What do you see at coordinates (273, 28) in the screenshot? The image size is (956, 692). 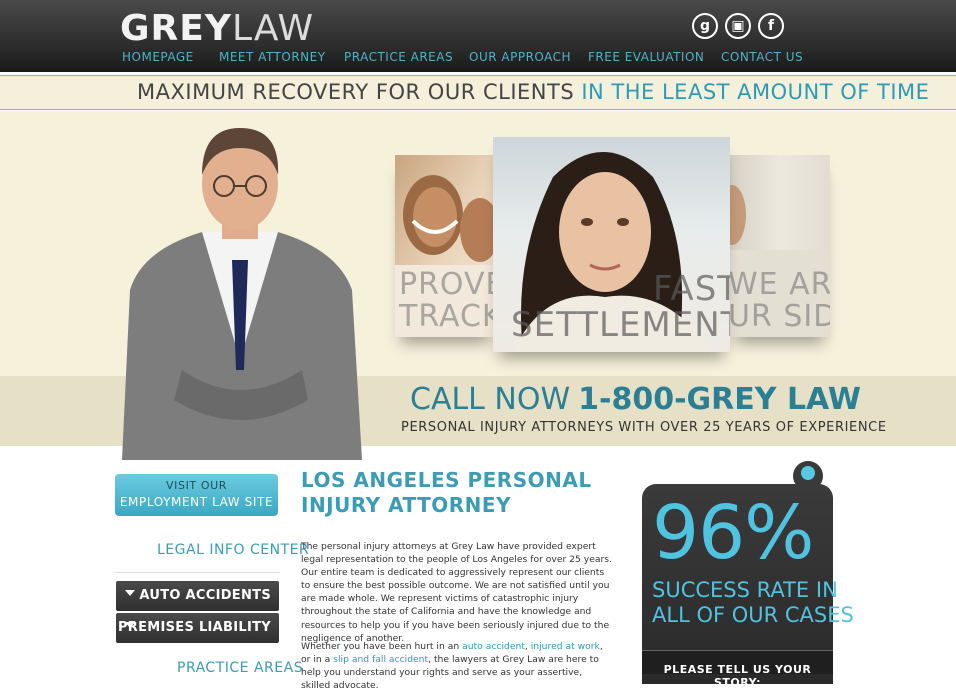 I see `logo-light: LAW` at bounding box center [273, 28].